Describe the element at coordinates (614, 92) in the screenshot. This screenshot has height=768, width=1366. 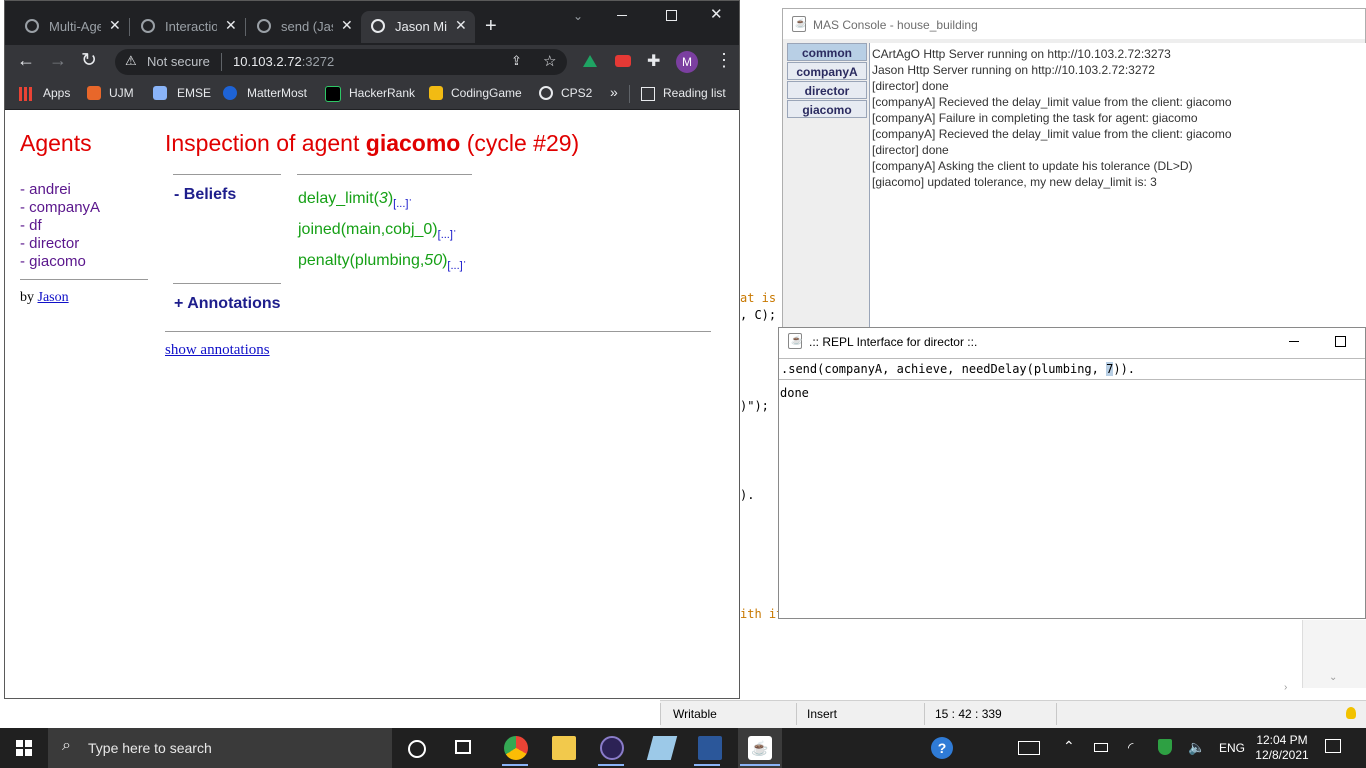
I see `more-bookmarks-button: »` at that location.